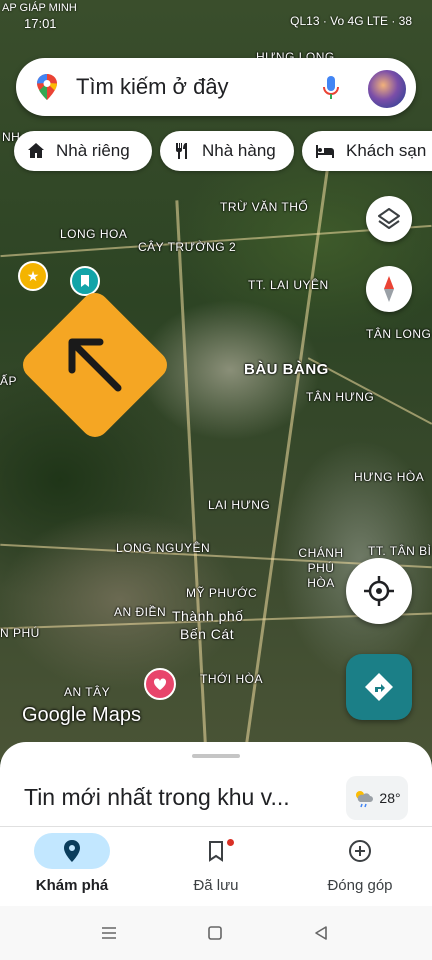 The image size is (432, 960). I want to click on map-label: AN TÂY, so click(87, 692).